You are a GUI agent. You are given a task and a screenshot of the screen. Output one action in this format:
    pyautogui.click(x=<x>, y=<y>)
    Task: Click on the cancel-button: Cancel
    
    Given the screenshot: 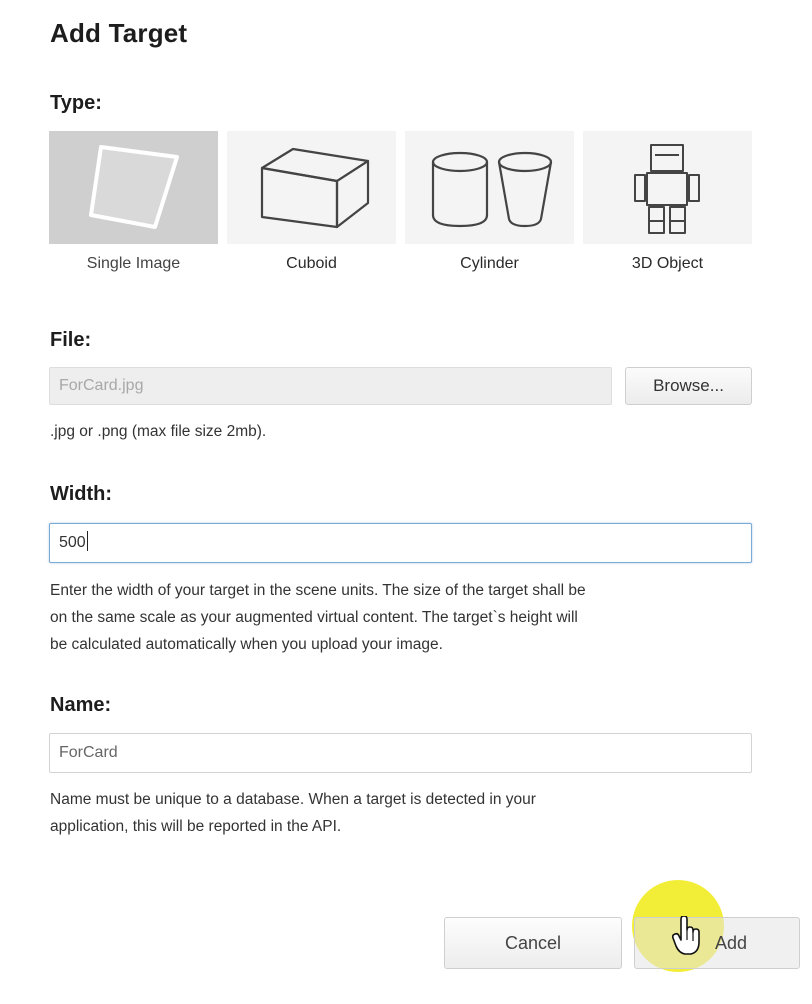 What is the action you would take?
    pyautogui.click(x=533, y=943)
    